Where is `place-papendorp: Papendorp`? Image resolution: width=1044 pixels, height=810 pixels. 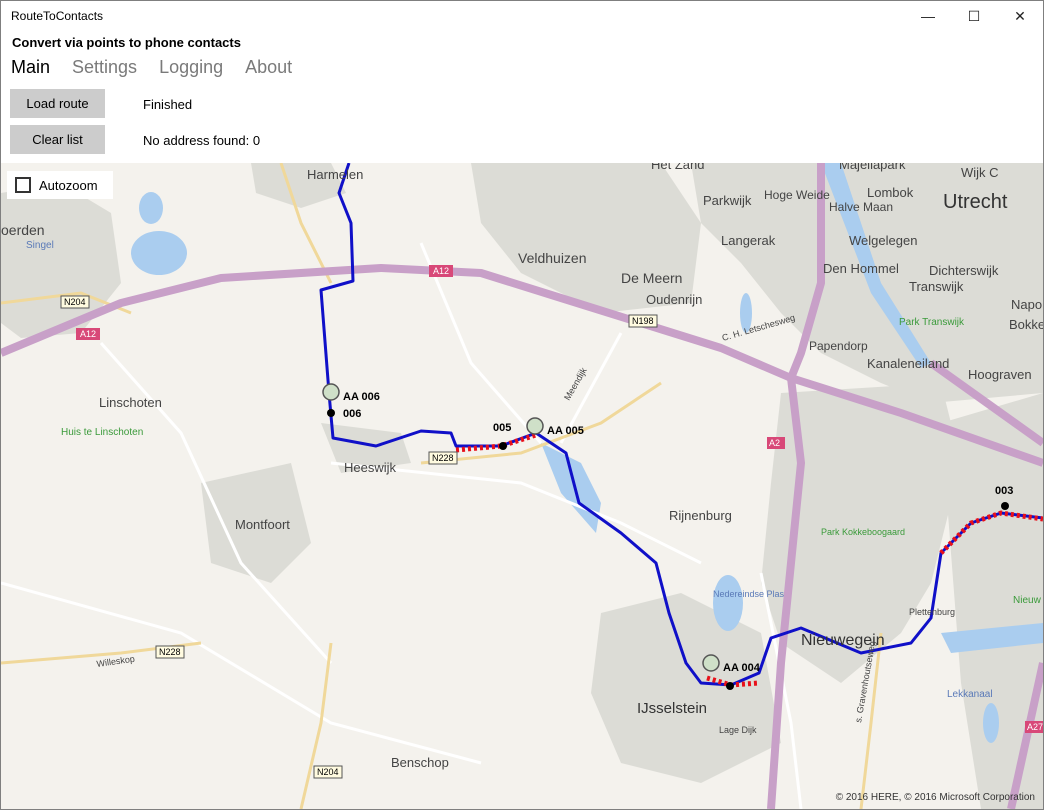
place-papendorp: Papendorp is located at coordinates (838, 346).